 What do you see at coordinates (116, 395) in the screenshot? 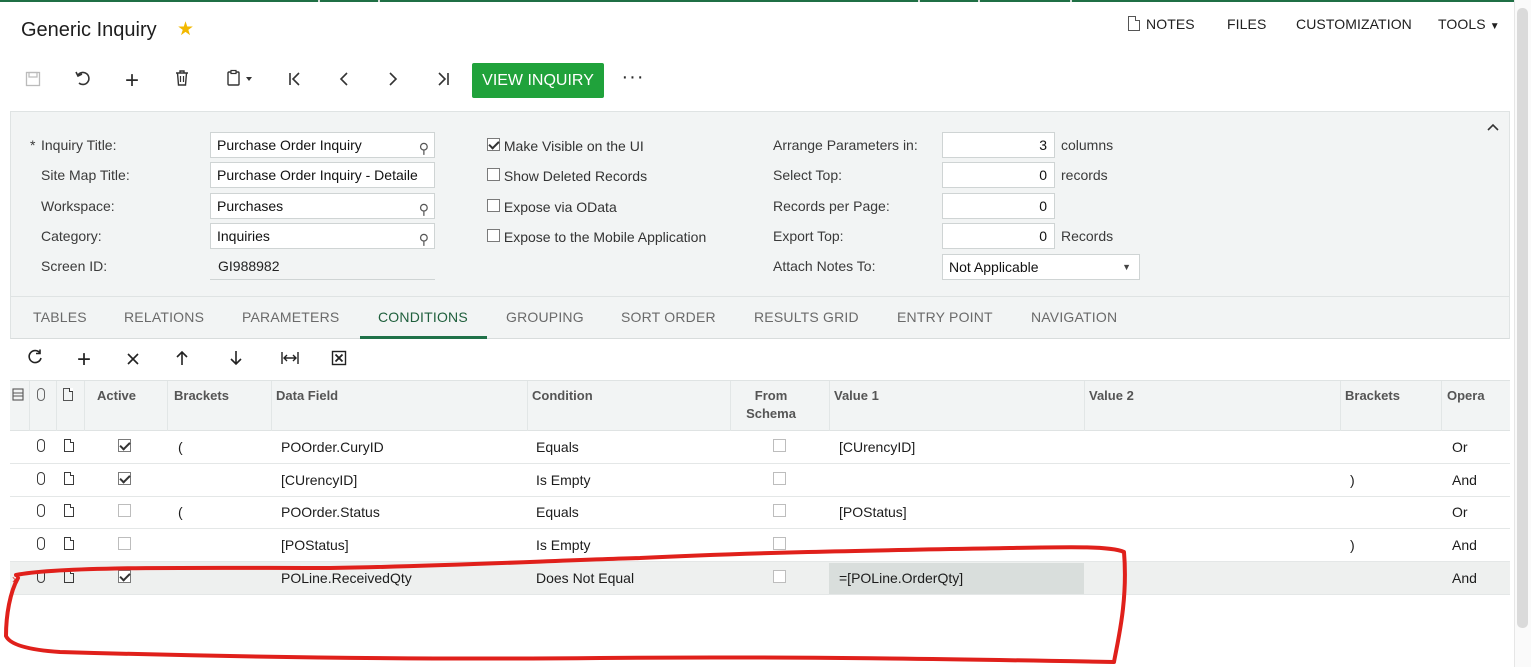
I see `col-header-active: Active` at bounding box center [116, 395].